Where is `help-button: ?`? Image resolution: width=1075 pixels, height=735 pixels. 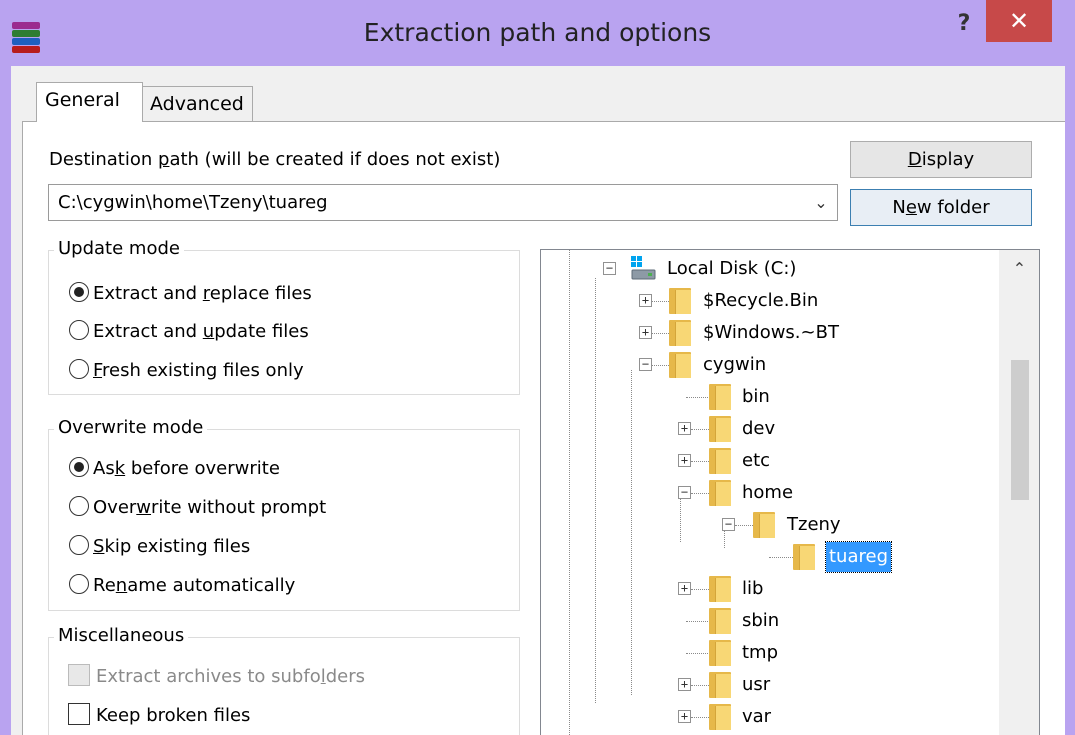
help-button: ? is located at coordinates (964, 24).